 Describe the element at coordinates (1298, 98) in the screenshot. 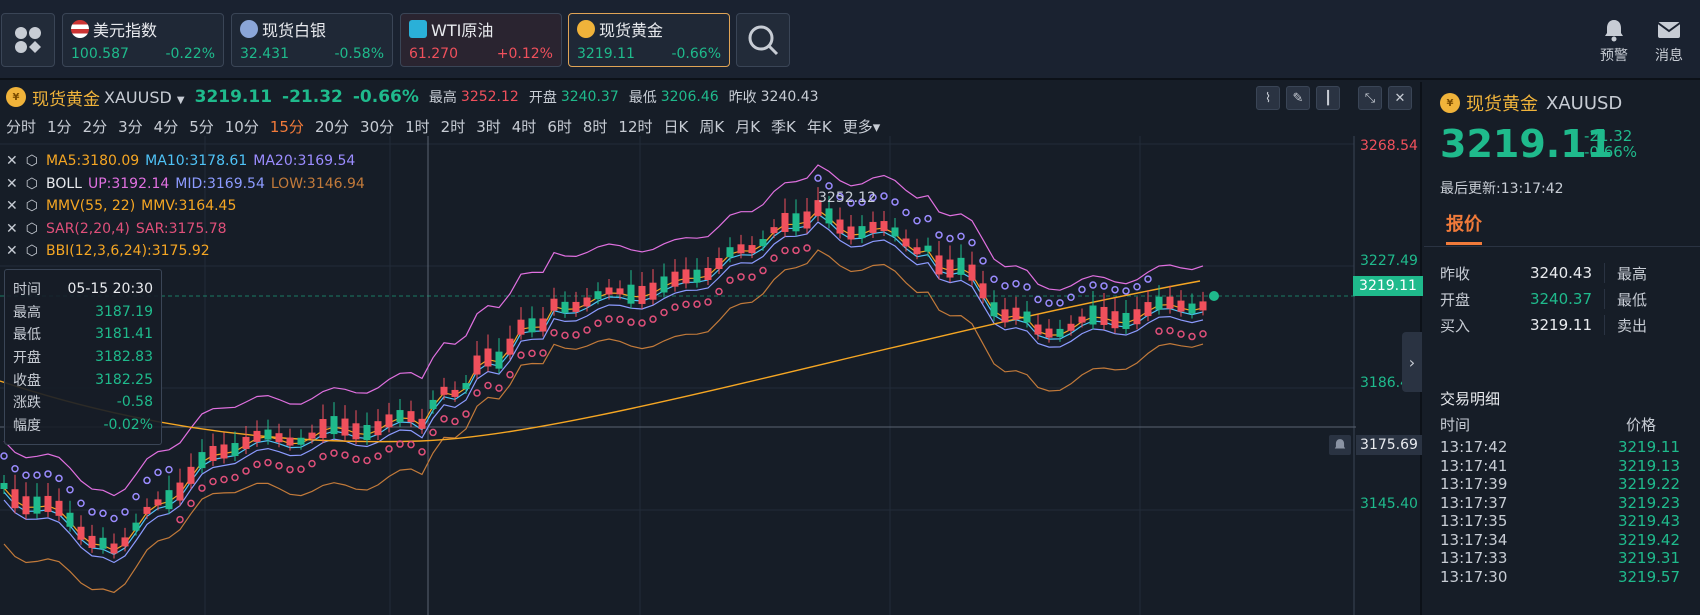

I see `draw-pen-icon: ✎` at that location.